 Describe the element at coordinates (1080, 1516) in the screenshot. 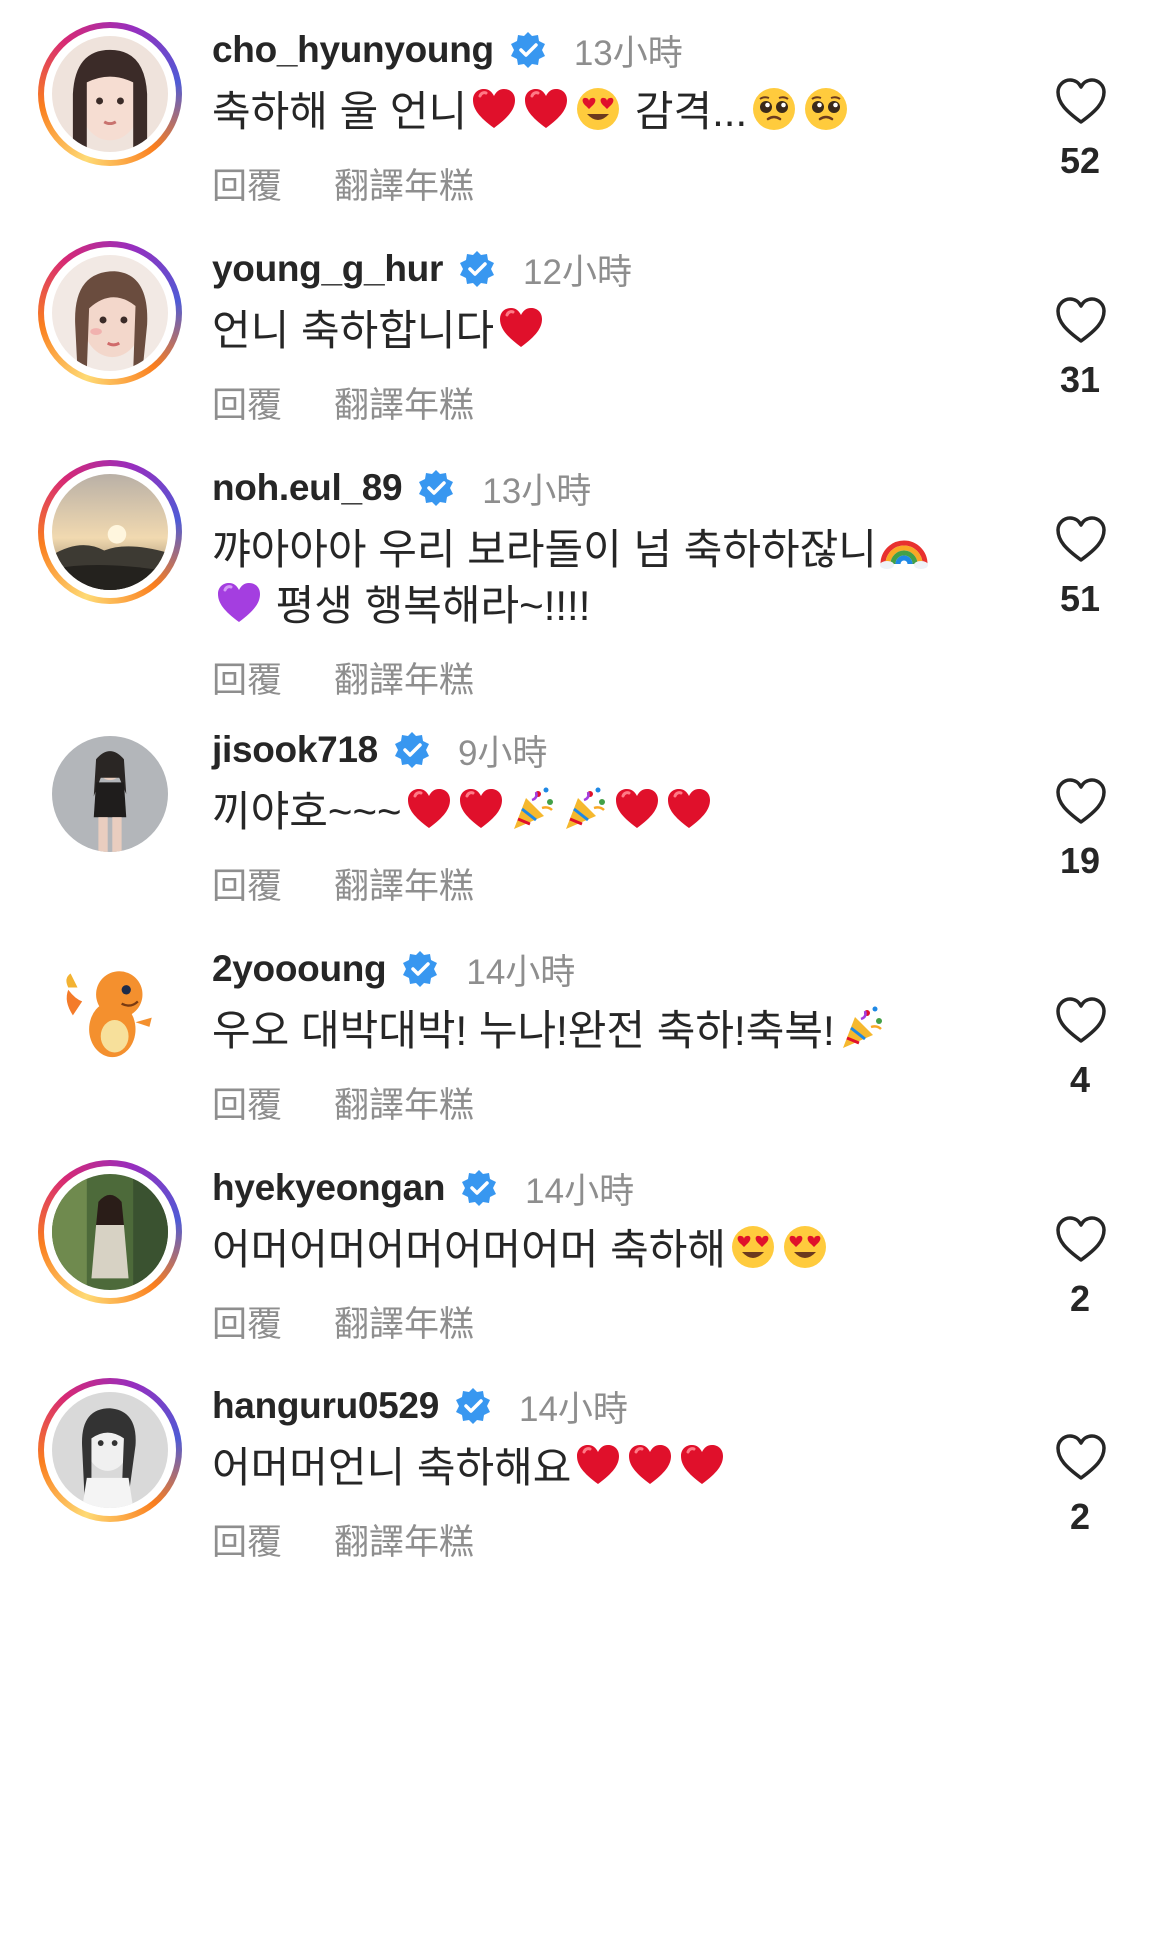

I see `like-count: 2` at that location.